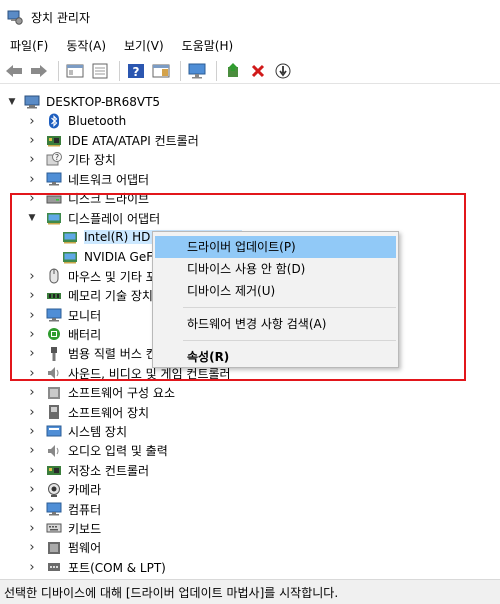 The height and width of the screenshot is (604, 500). I want to click on firmware-icon, so click(54, 548).